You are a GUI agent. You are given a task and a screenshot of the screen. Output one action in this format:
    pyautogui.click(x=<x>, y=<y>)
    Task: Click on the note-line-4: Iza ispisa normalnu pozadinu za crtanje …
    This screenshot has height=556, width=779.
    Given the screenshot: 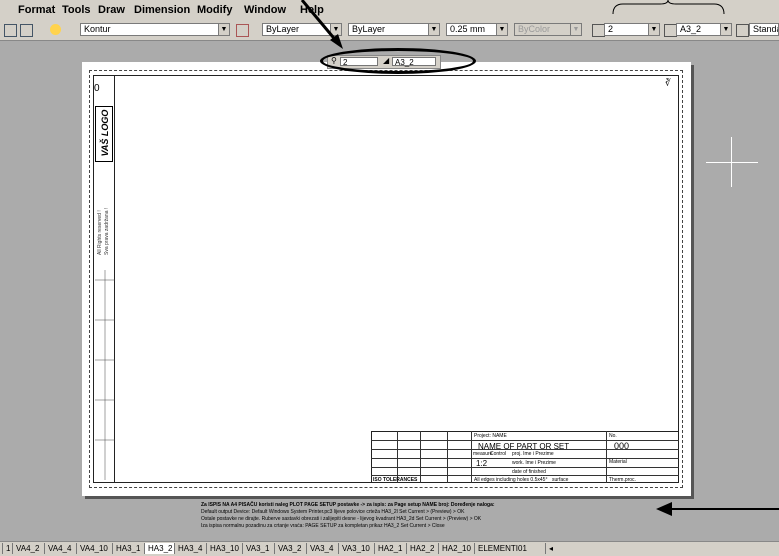 What is the action you would take?
    pyautogui.click(x=323, y=526)
    